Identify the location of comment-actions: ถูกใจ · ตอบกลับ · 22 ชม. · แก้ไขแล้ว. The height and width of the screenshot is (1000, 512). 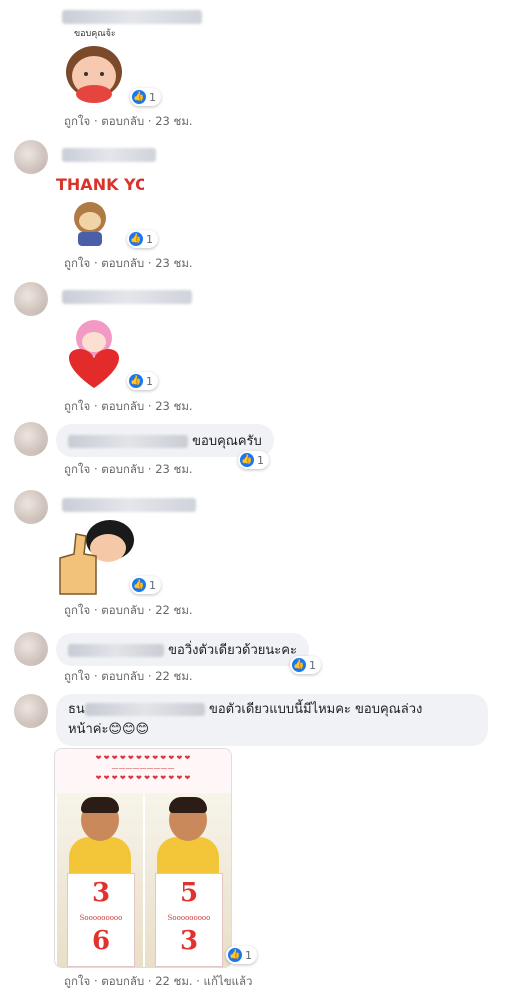
(158, 982).